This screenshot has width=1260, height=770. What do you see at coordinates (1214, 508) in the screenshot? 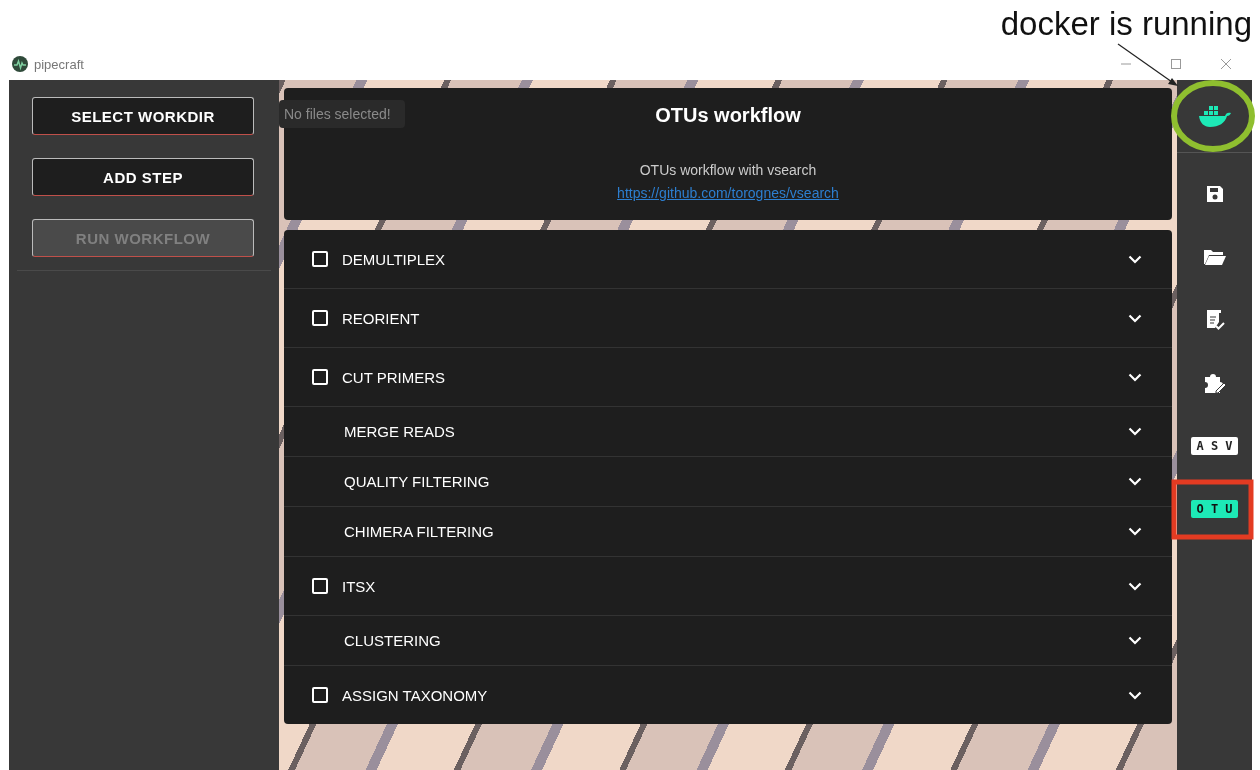
I see `workflow-badge: O T U` at bounding box center [1214, 508].